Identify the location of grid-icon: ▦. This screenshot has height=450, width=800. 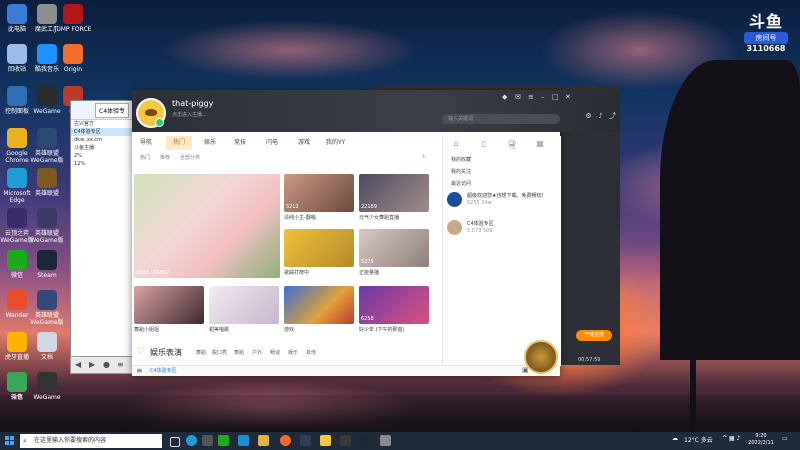
(540, 144).